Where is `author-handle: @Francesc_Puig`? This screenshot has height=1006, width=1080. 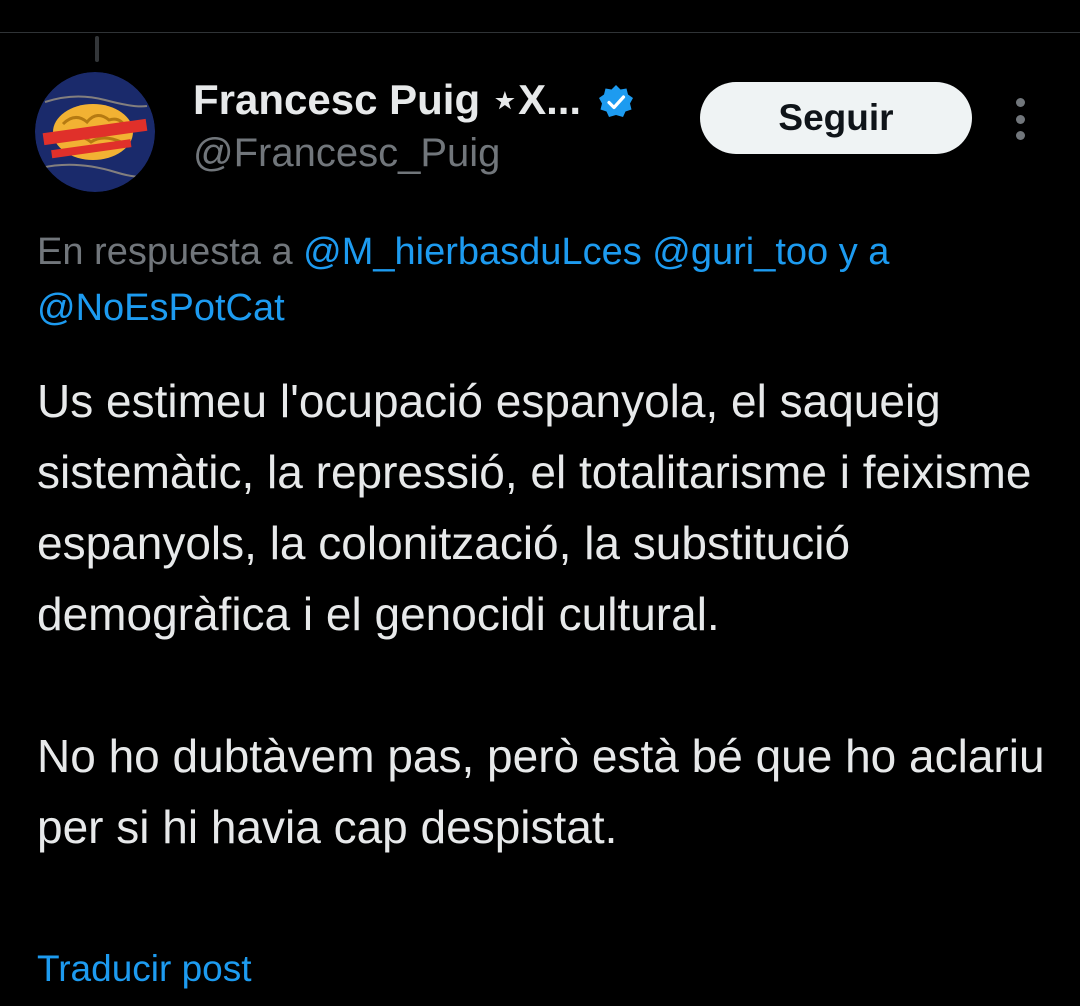 author-handle: @Francesc_Puig is located at coordinates (346, 153).